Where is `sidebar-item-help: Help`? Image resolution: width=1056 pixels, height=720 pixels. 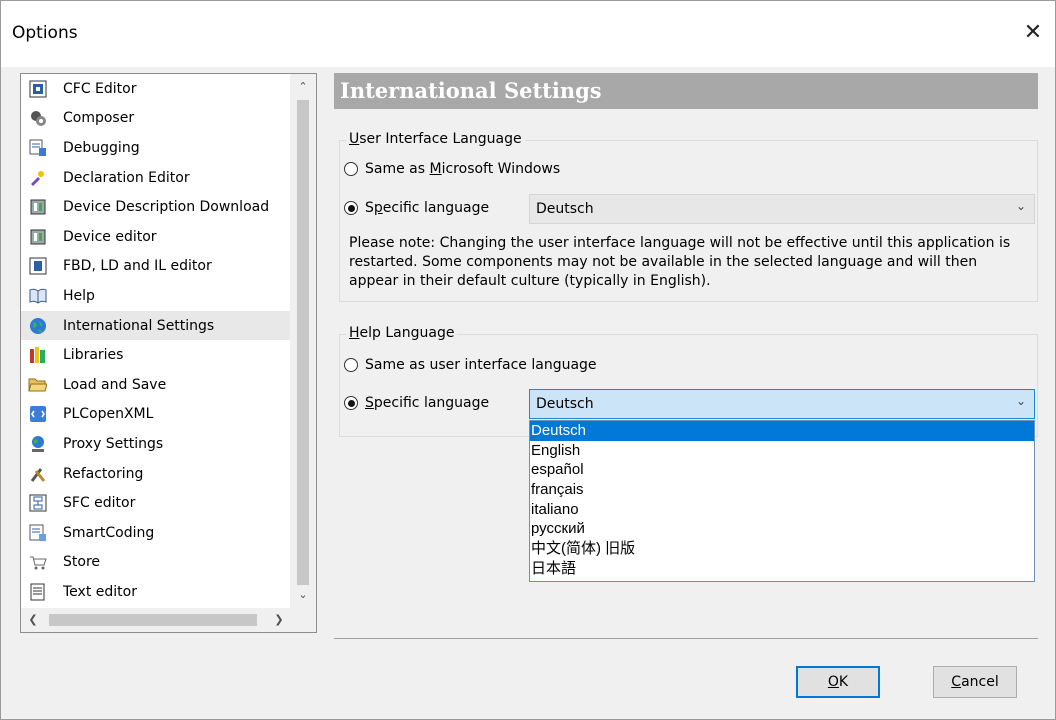 sidebar-item-help: Help is located at coordinates (156, 296).